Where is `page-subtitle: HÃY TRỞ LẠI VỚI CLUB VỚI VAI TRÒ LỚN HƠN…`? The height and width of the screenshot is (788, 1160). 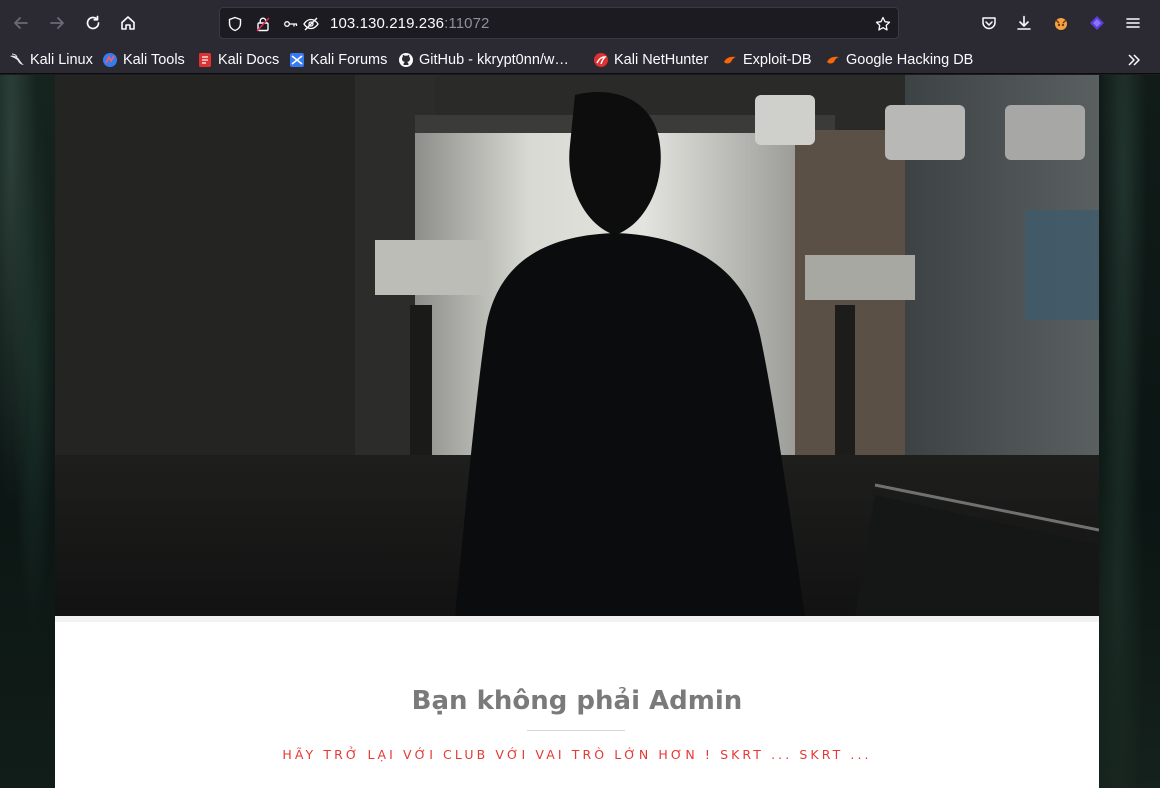 page-subtitle: HÃY TRỞ LẠI VỚI CLUB VỚI VAI TRÒ LỚN HƠN… is located at coordinates (577, 754).